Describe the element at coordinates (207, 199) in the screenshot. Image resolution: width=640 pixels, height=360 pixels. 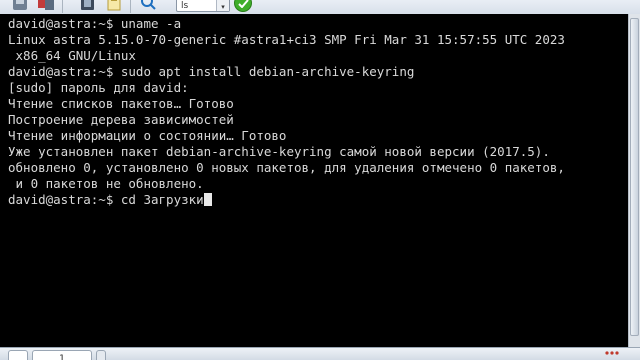
I see `text-cursor` at that location.